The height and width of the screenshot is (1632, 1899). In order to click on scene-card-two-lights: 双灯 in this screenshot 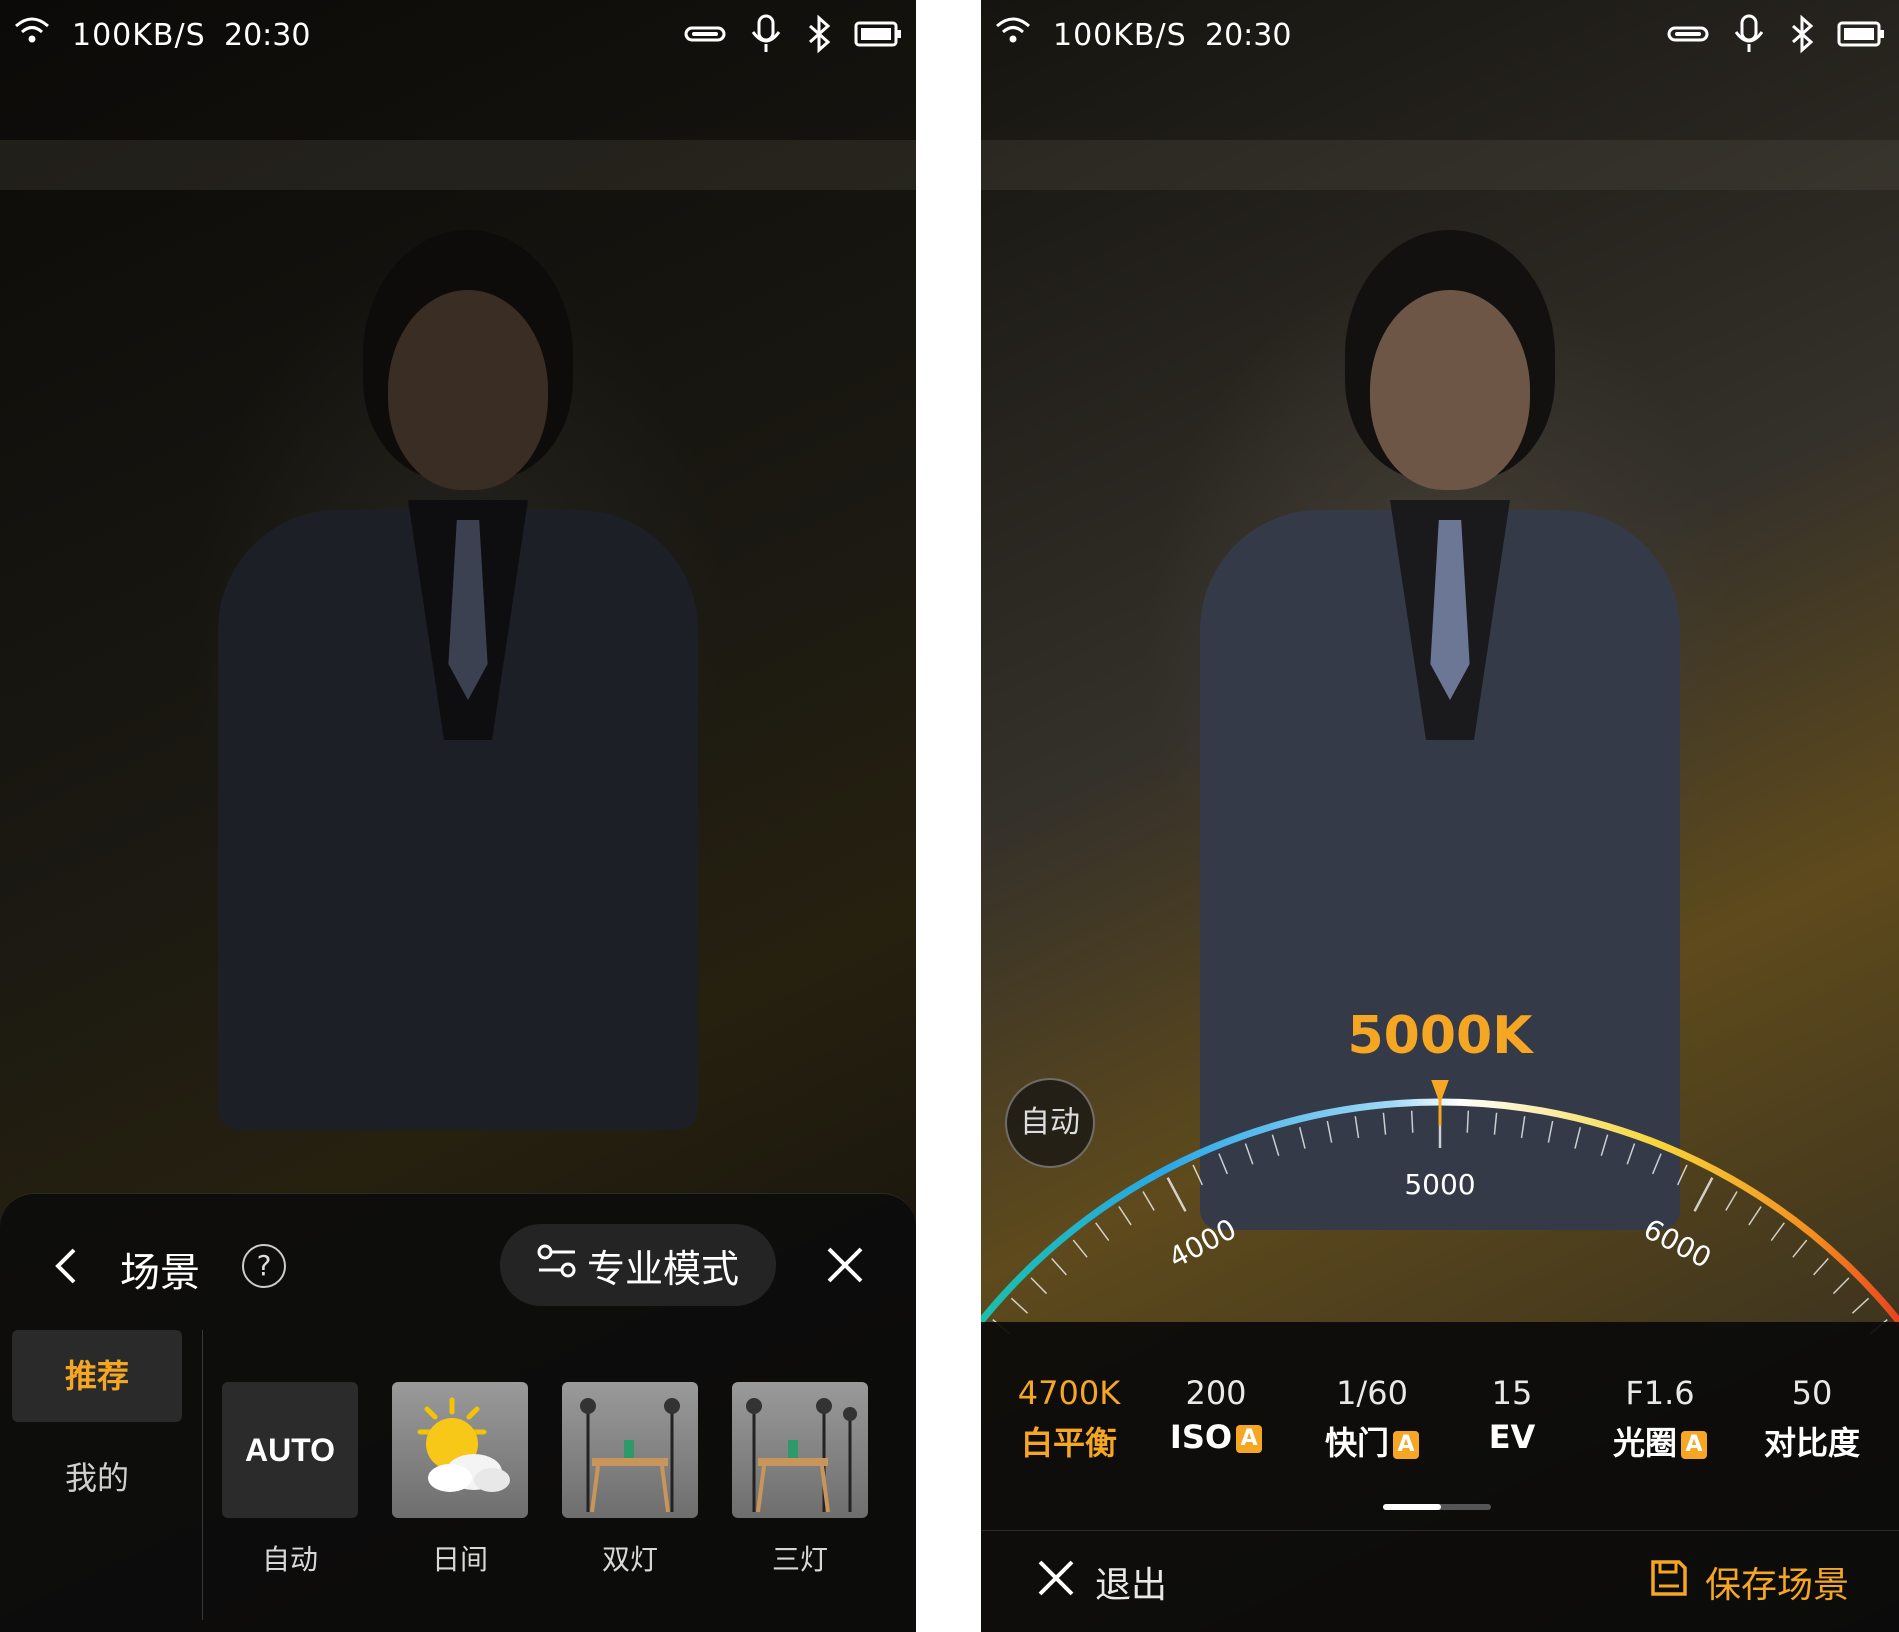, I will do `click(630, 1480)`.